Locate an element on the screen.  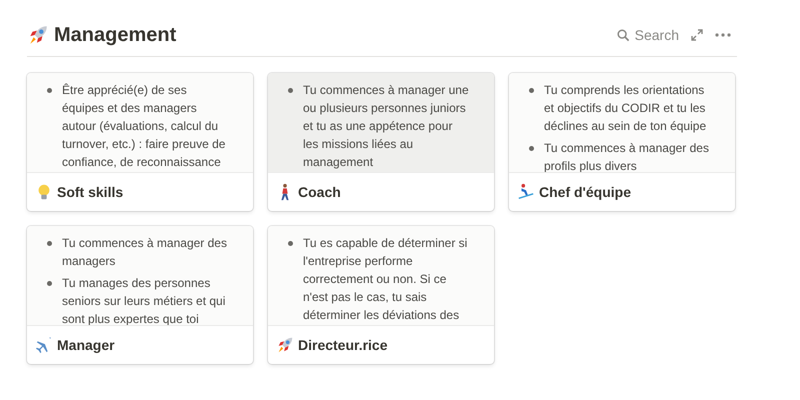
search-button: Search is located at coordinates (647, 35).